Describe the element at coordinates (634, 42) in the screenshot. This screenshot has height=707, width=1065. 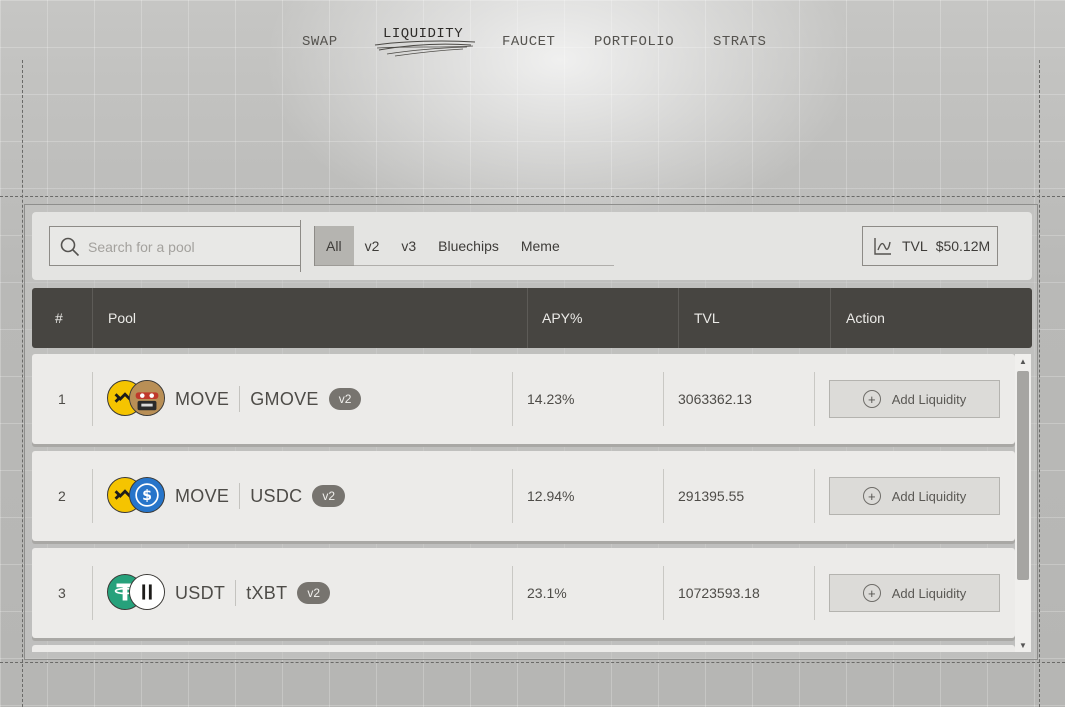
I see `nav-portfolio: PORTFOLIO` at that location.